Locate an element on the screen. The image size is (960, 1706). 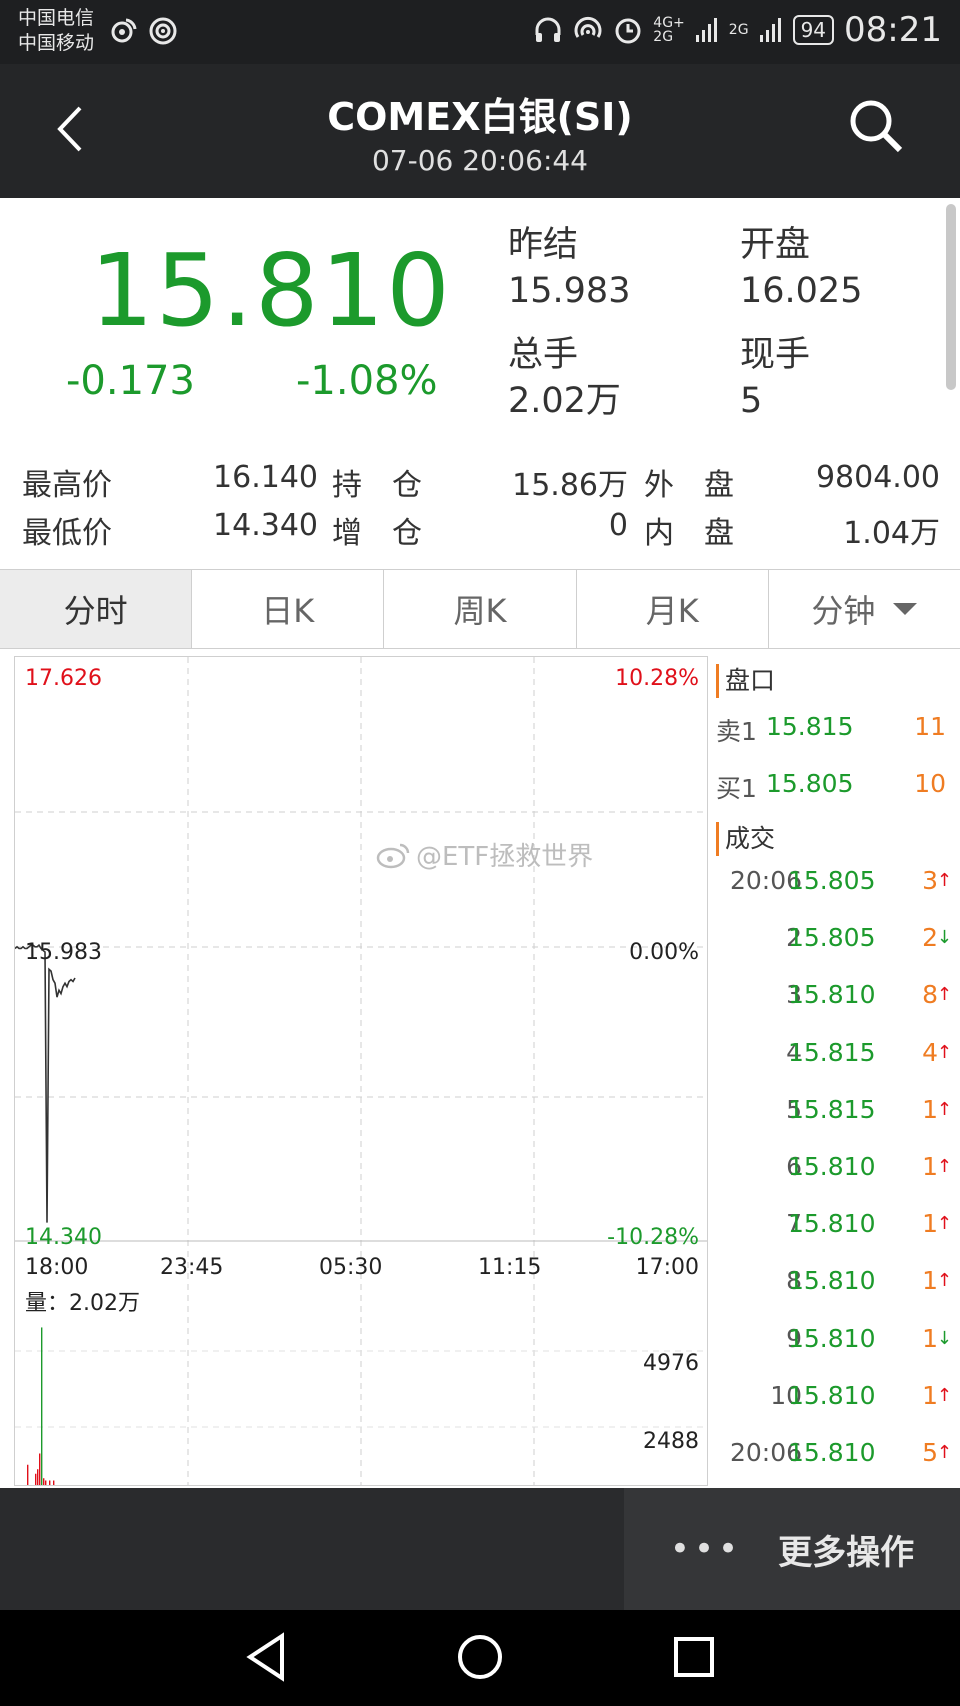
trade-row: 20:06 15.805 3 ↑ is located at coordinates (836, 884).